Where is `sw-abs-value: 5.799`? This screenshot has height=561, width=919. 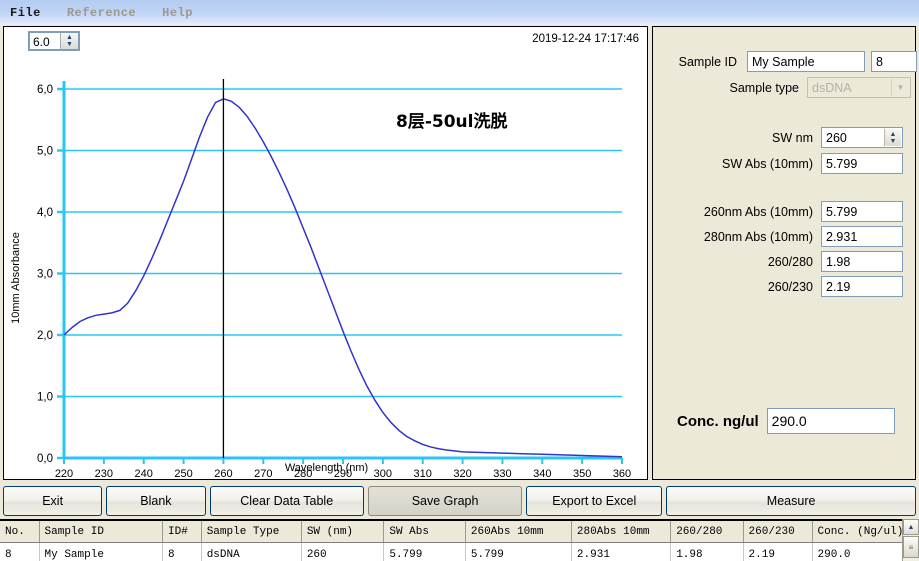 sw-abs-value: 5.799 is located at coordinates (862, 163).